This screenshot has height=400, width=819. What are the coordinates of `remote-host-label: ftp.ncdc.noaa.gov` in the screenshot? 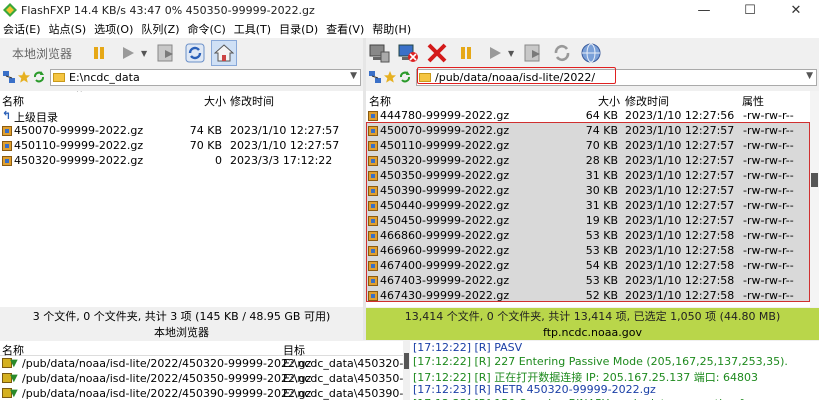 It's located at (592, 332).